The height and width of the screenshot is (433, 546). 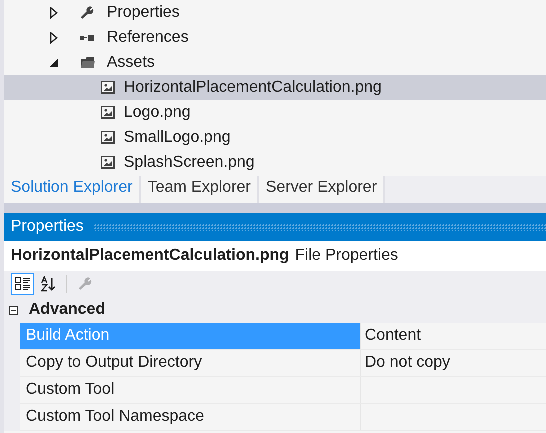 What do you see at coordinates (67, 310) in the screenshot?
I see `category-name: Advanced` at bounding box center [67, 310].